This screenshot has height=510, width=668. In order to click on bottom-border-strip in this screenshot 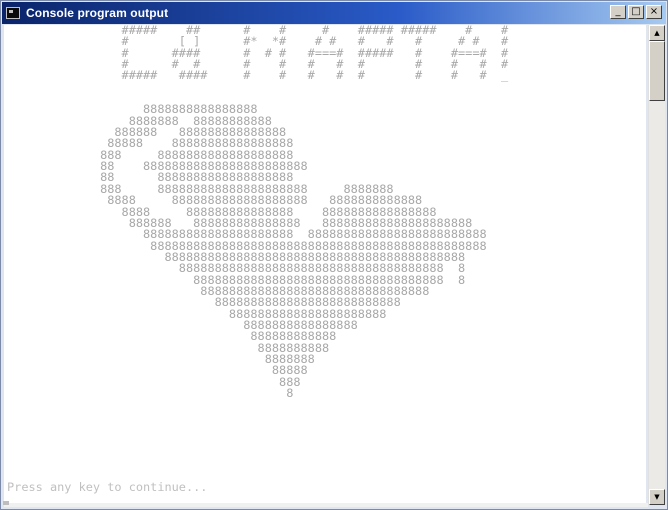, I will do `click(326, 505)`.